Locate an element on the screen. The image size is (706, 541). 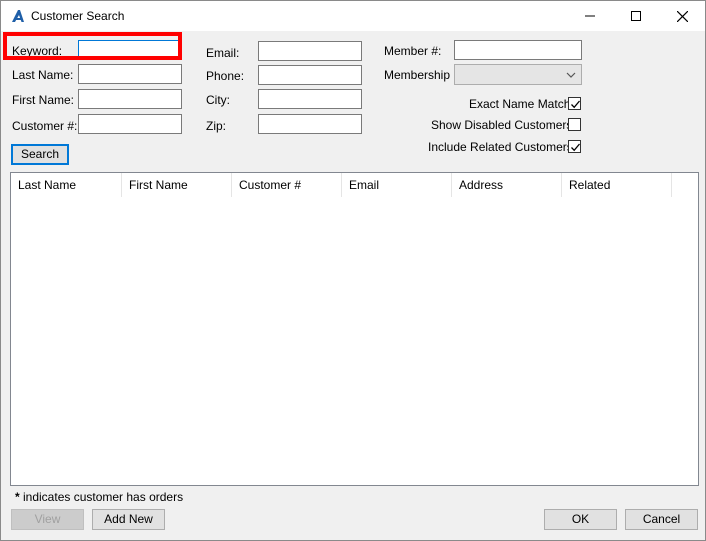
show-disabled-checkbox is located at coordinates (574, 124).